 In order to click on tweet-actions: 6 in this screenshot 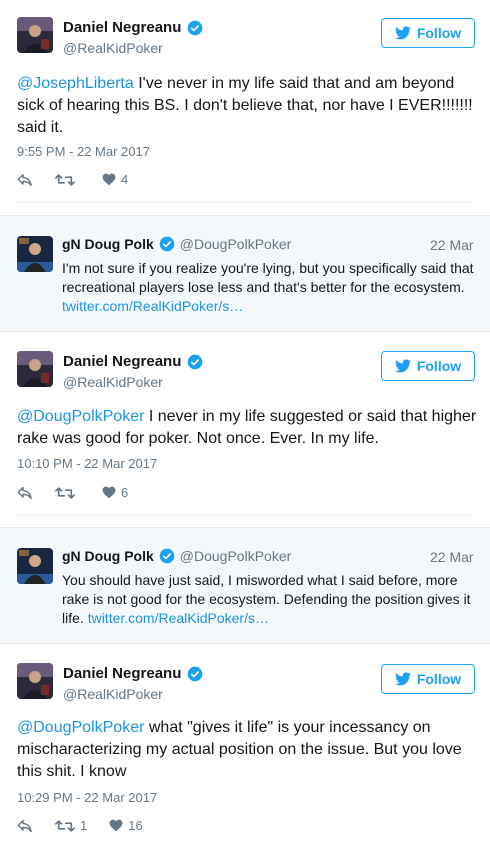, I will do `click(83, 492)`.